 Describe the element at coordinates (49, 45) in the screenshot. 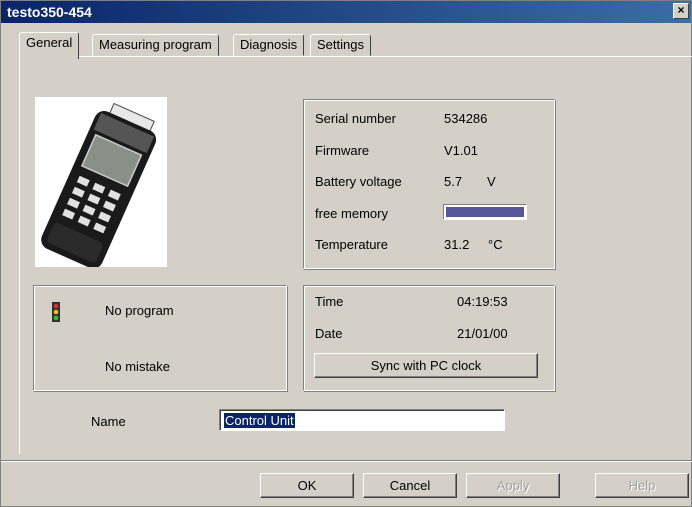

I see `tab-general: General` at that location.